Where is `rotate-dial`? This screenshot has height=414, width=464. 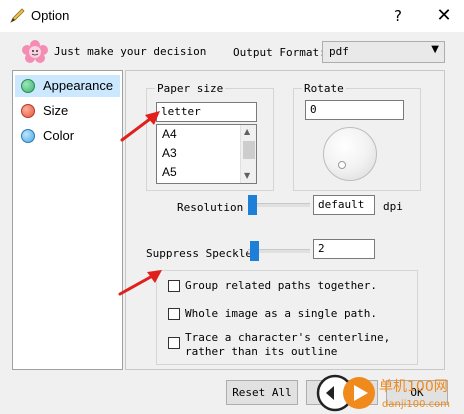
rotate-dial is located at coordinates (350, 154).